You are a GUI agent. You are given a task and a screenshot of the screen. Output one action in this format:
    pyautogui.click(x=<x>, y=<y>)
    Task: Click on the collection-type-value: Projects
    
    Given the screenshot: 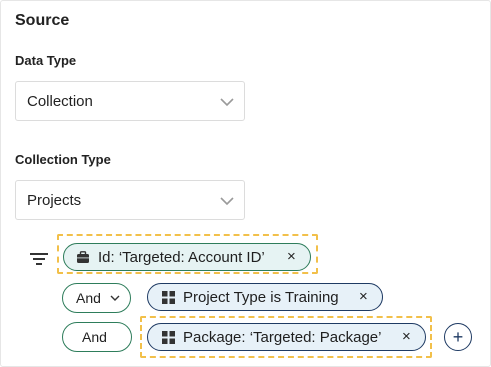 What is the action you would take?
    pyautogui.click(x=54, y=200)
    